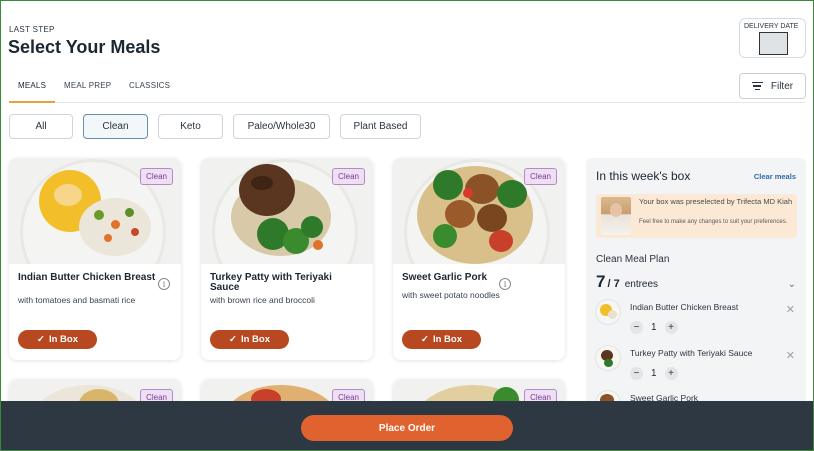 The width and height of the screenshot is (814, 451). Describe the element at coordinates (445, 277) in the screenshot. I see `meal-name: Sweet Garlic Pork` at that location.